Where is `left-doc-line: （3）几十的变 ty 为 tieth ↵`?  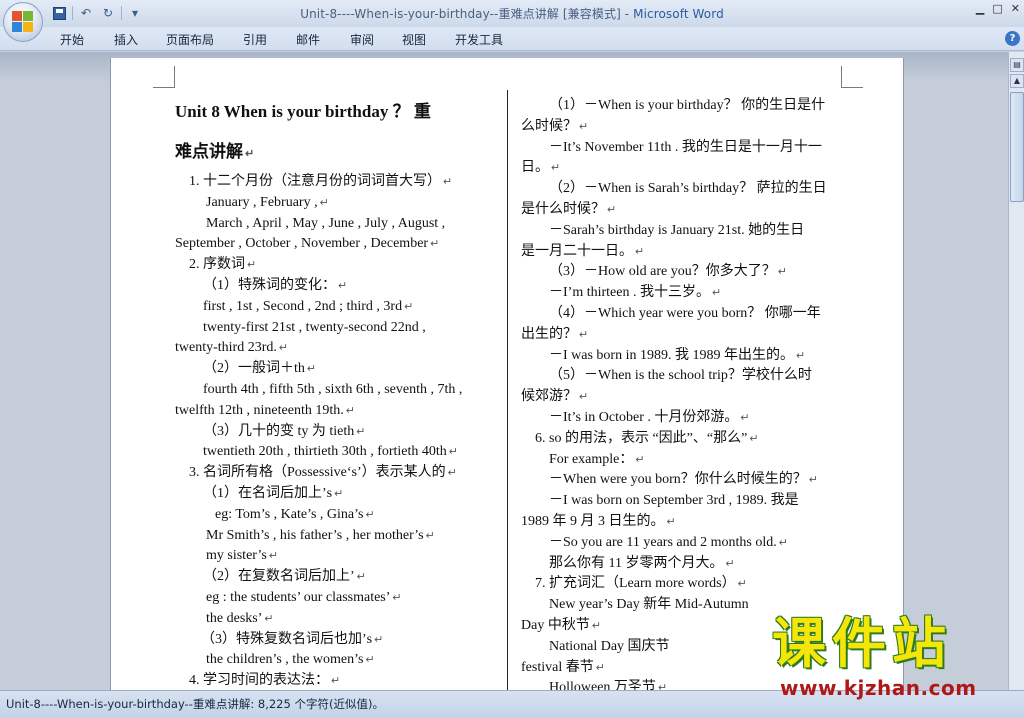 left-doc-line: （3）几十的变 ty 为 tieth ↵ is located at coordinates (335, 432).